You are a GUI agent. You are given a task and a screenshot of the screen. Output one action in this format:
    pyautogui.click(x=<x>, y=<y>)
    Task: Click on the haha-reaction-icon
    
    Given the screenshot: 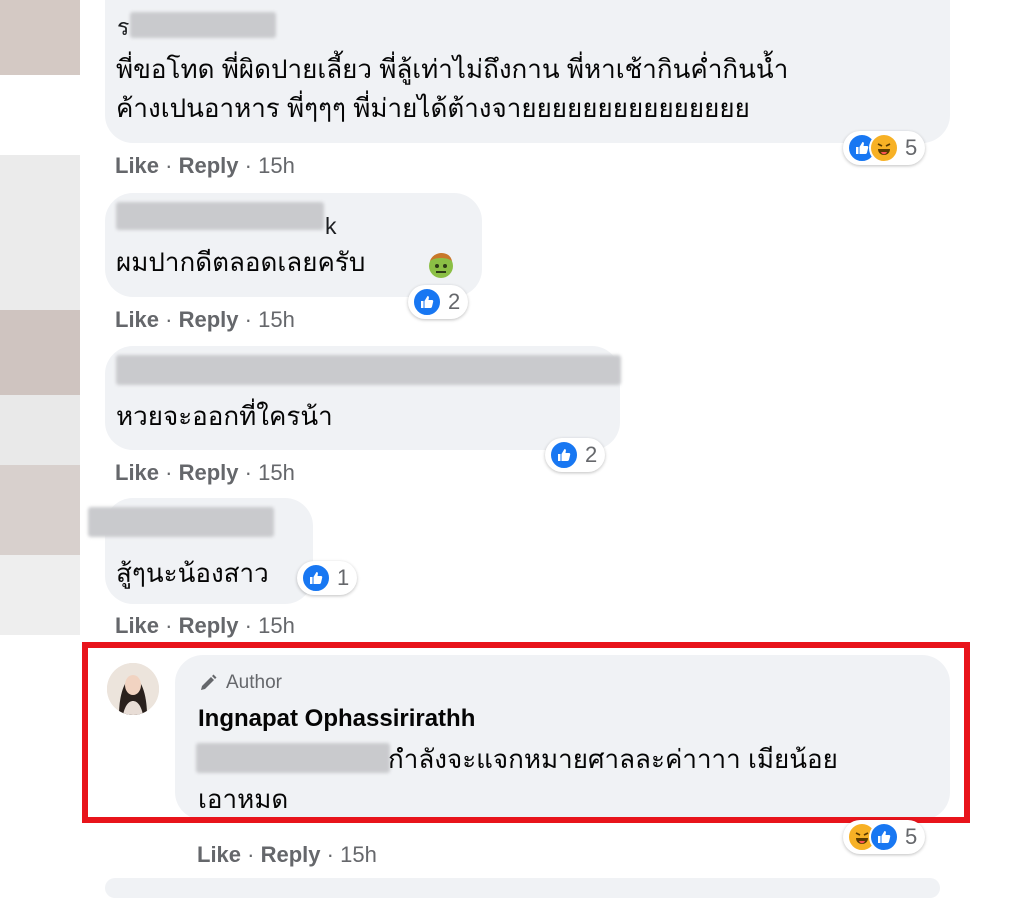 What is the action you would take?
    pyautogui.click(x=884, y=148)
    